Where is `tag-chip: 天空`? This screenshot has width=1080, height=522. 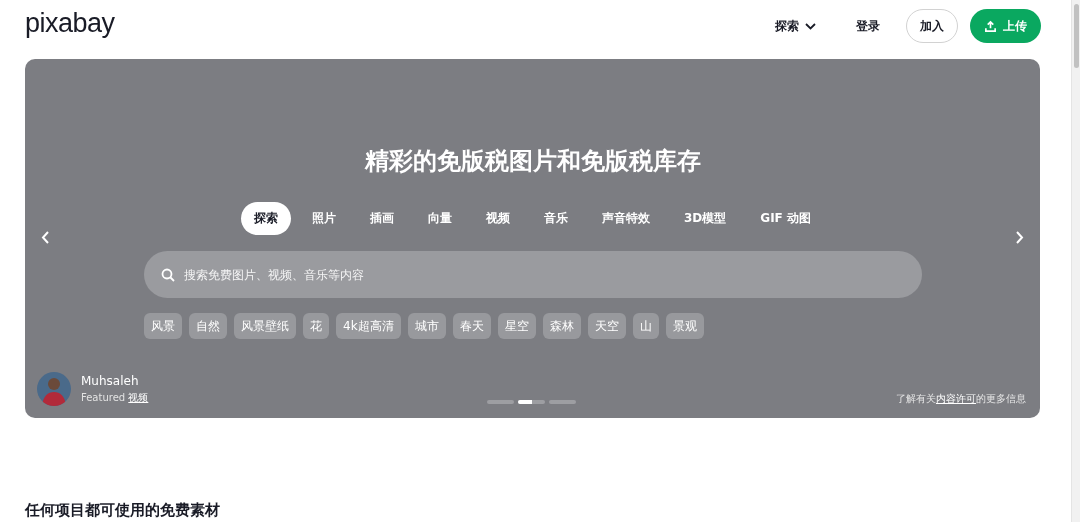 tag-chip: 天空 is located at coordinates (606, 326).